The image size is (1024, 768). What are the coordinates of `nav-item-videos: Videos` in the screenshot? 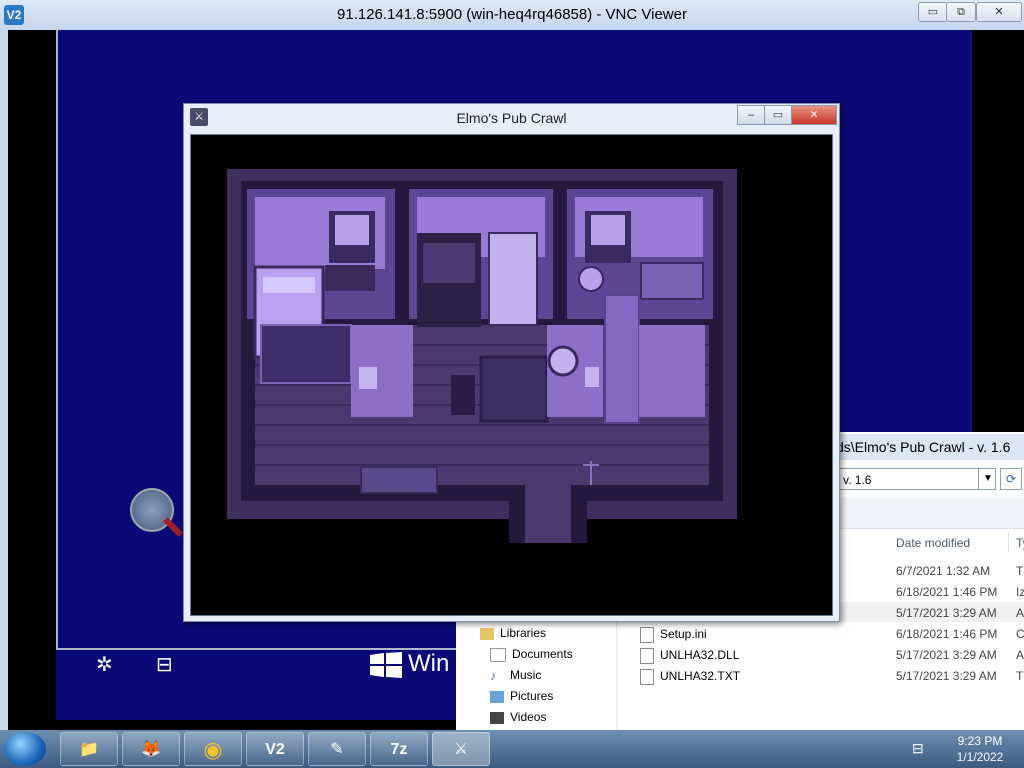 It's located at (518, 717).